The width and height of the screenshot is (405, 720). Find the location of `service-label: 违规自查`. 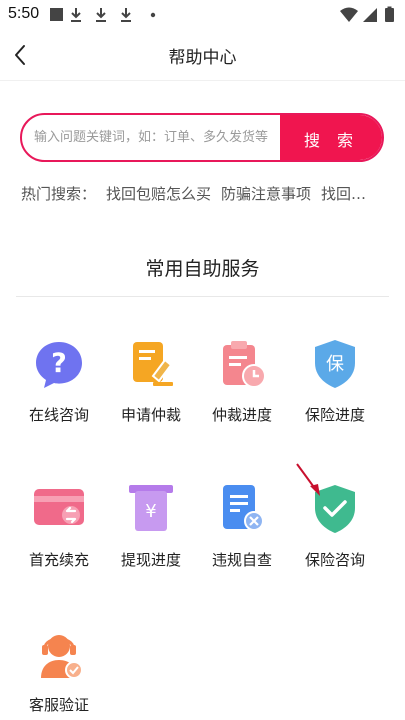

service-label: 违规自查 is located at coordinates (241, 560).